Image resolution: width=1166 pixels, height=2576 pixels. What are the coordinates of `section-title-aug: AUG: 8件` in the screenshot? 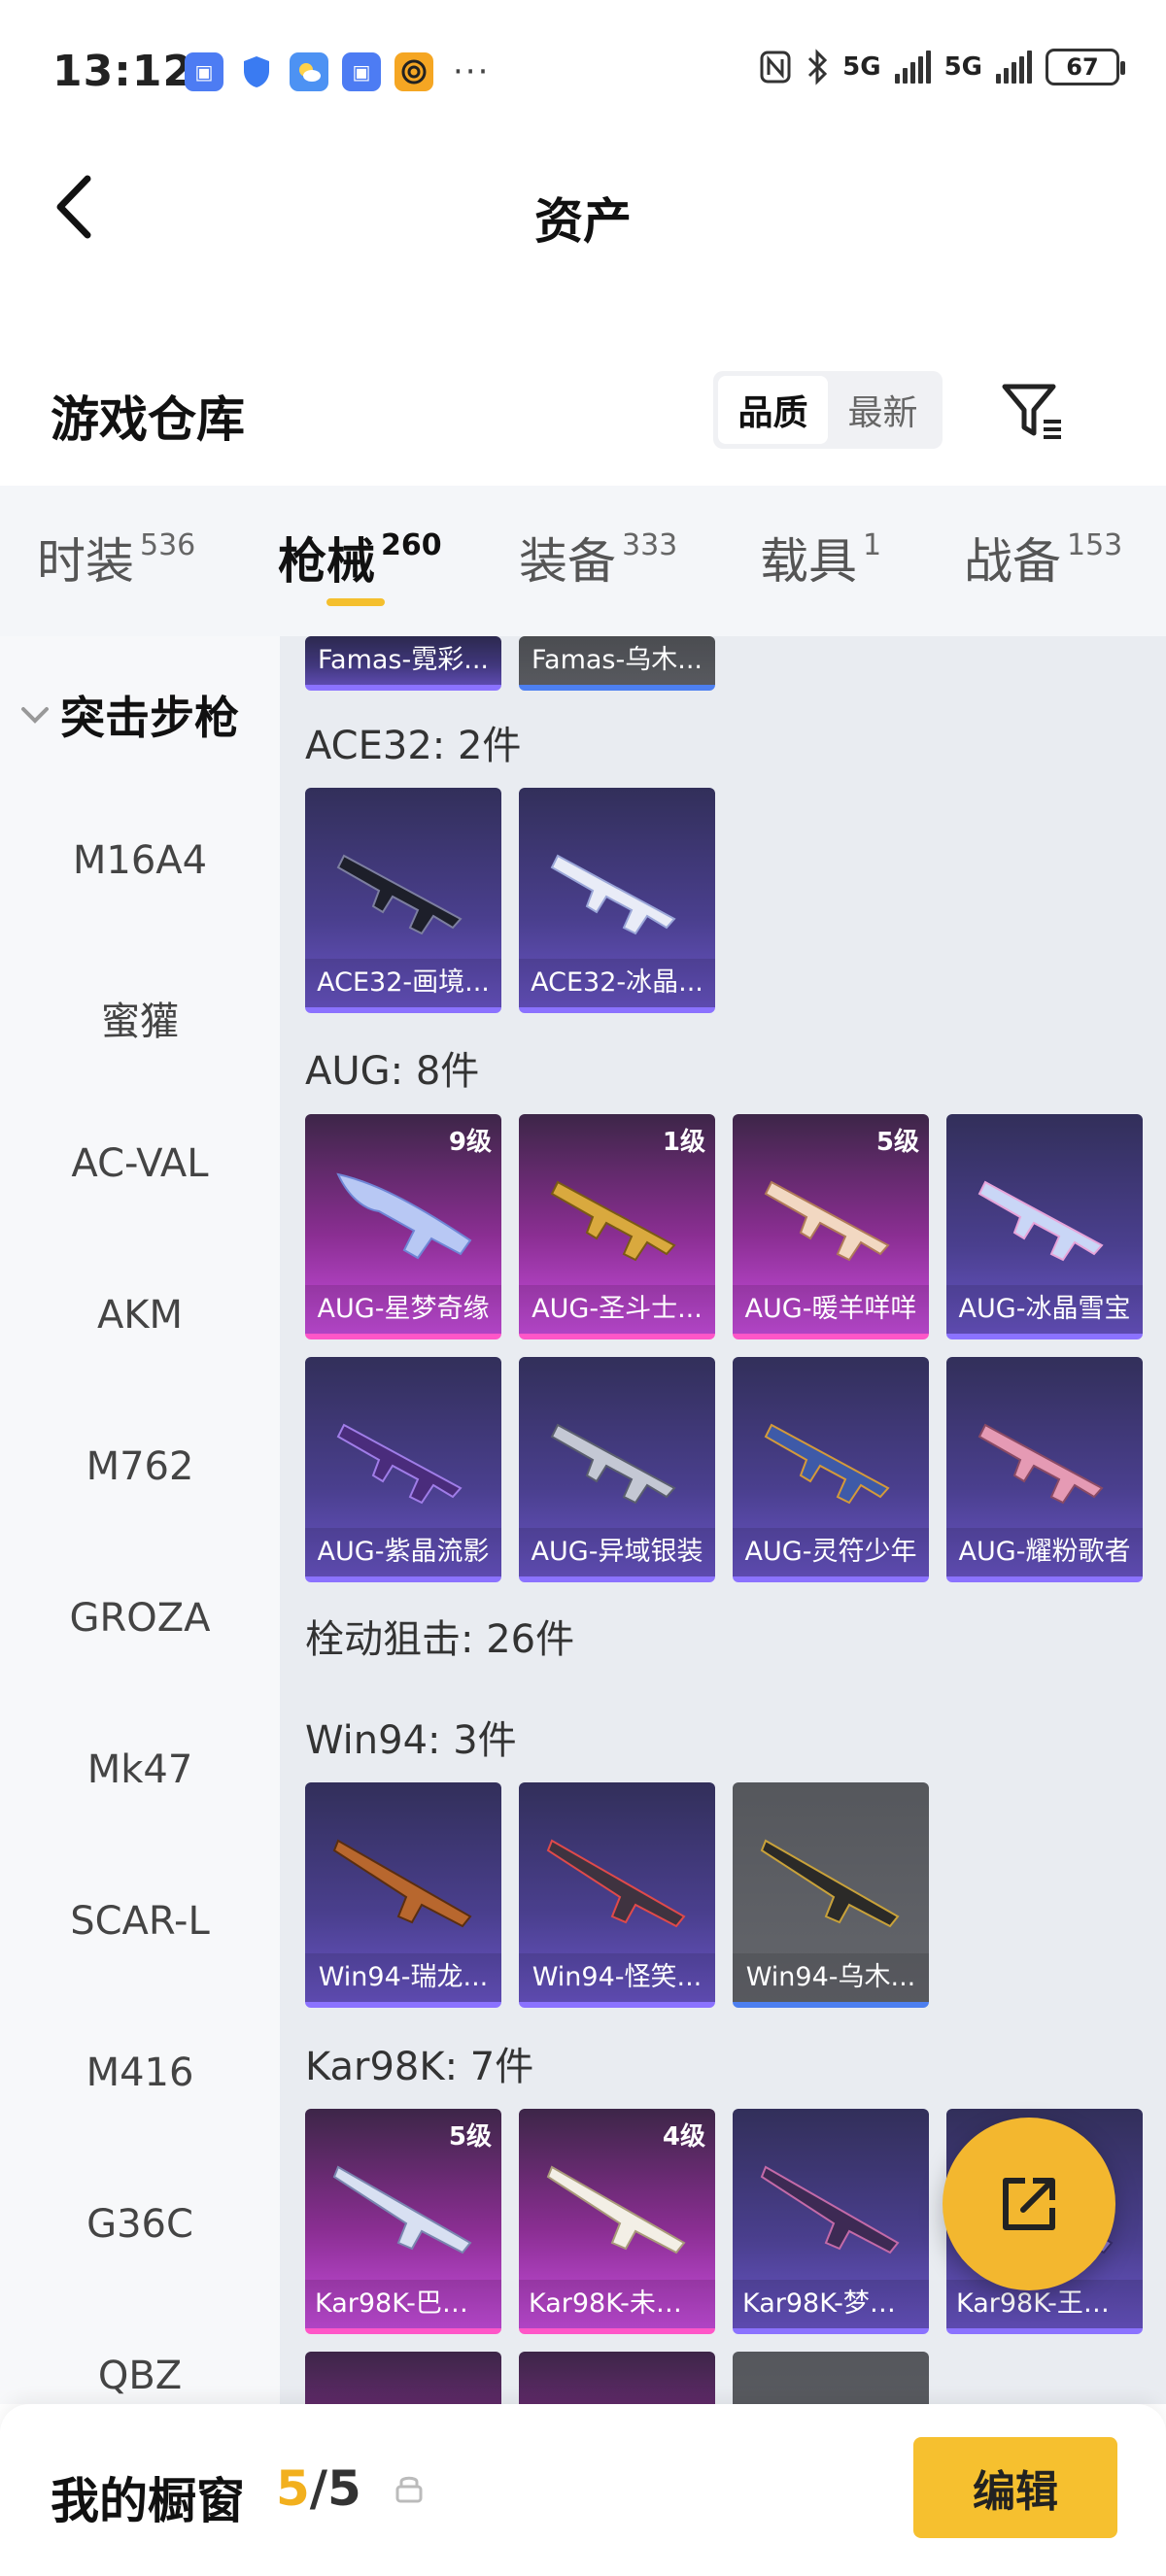 It's located at (392, 1071).